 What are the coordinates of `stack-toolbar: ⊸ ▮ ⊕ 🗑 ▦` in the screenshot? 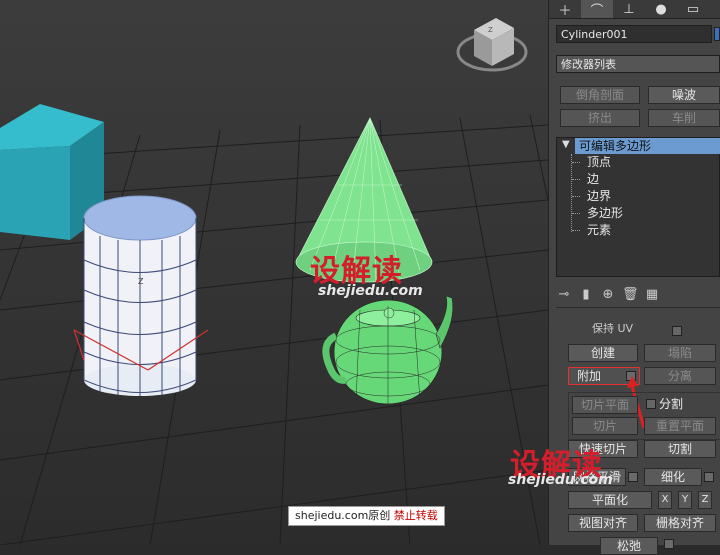 It's located at (638, 295).